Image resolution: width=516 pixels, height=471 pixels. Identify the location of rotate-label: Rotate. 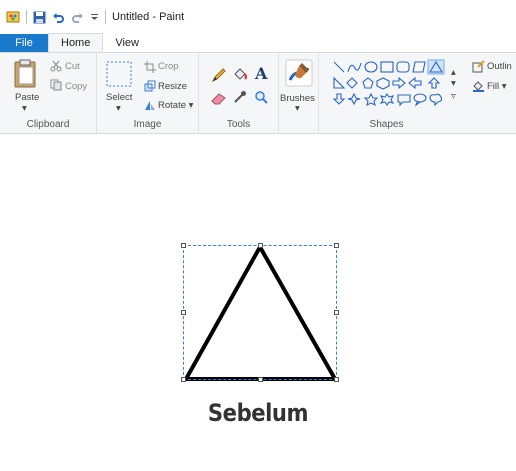
(172, 105).